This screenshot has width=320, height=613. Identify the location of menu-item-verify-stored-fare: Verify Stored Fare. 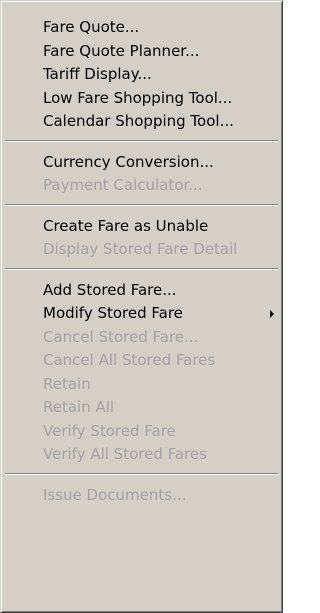
(109, 430).